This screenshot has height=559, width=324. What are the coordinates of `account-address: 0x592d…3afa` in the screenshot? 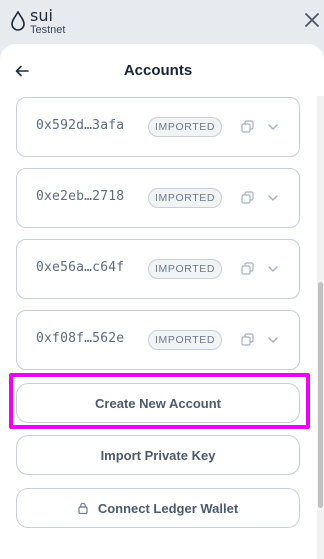 It's located at (80, 125).